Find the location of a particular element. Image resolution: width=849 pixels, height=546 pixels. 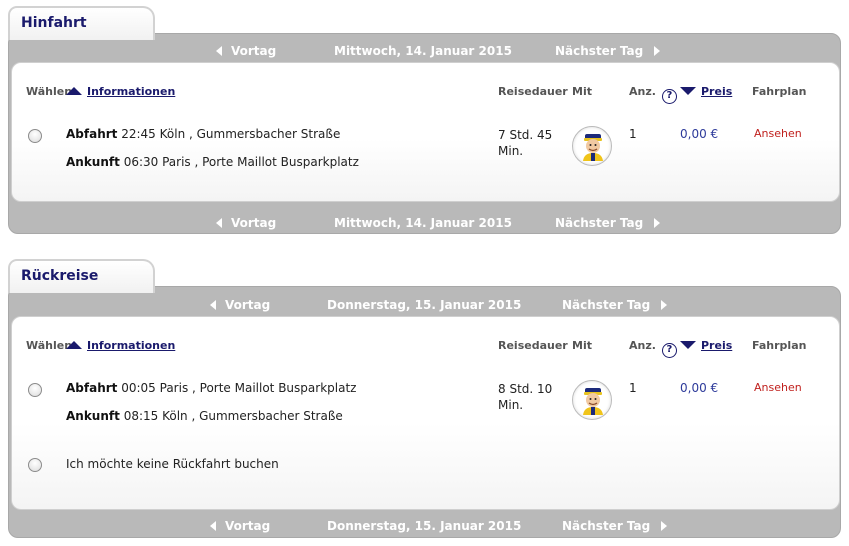

trip-duration: 7 Std. 45 Min. is located at coordinates (525, 143).